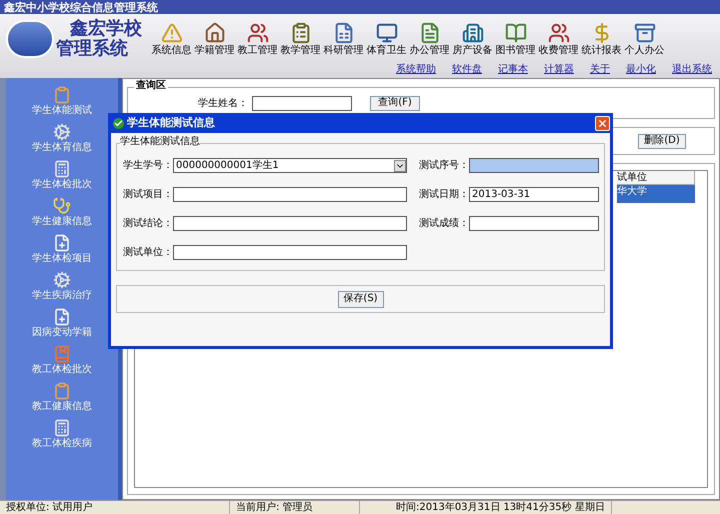 The width and height of the screenshot is (720, 514). Describe the element at coordinates (429, 39) in the screenshot. I see `toolbar-button: 办公管理` at that location.